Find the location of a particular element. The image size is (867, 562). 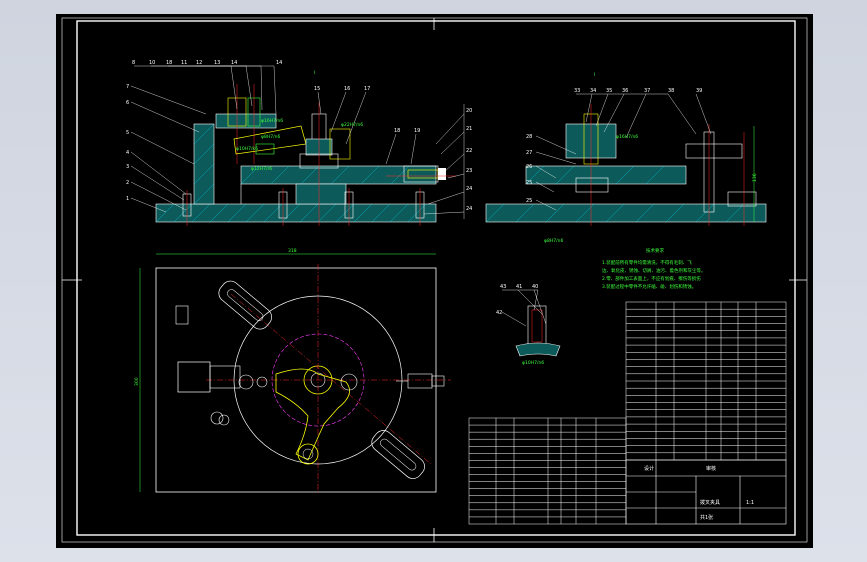

parts-list is located at coordinates (627, 413).